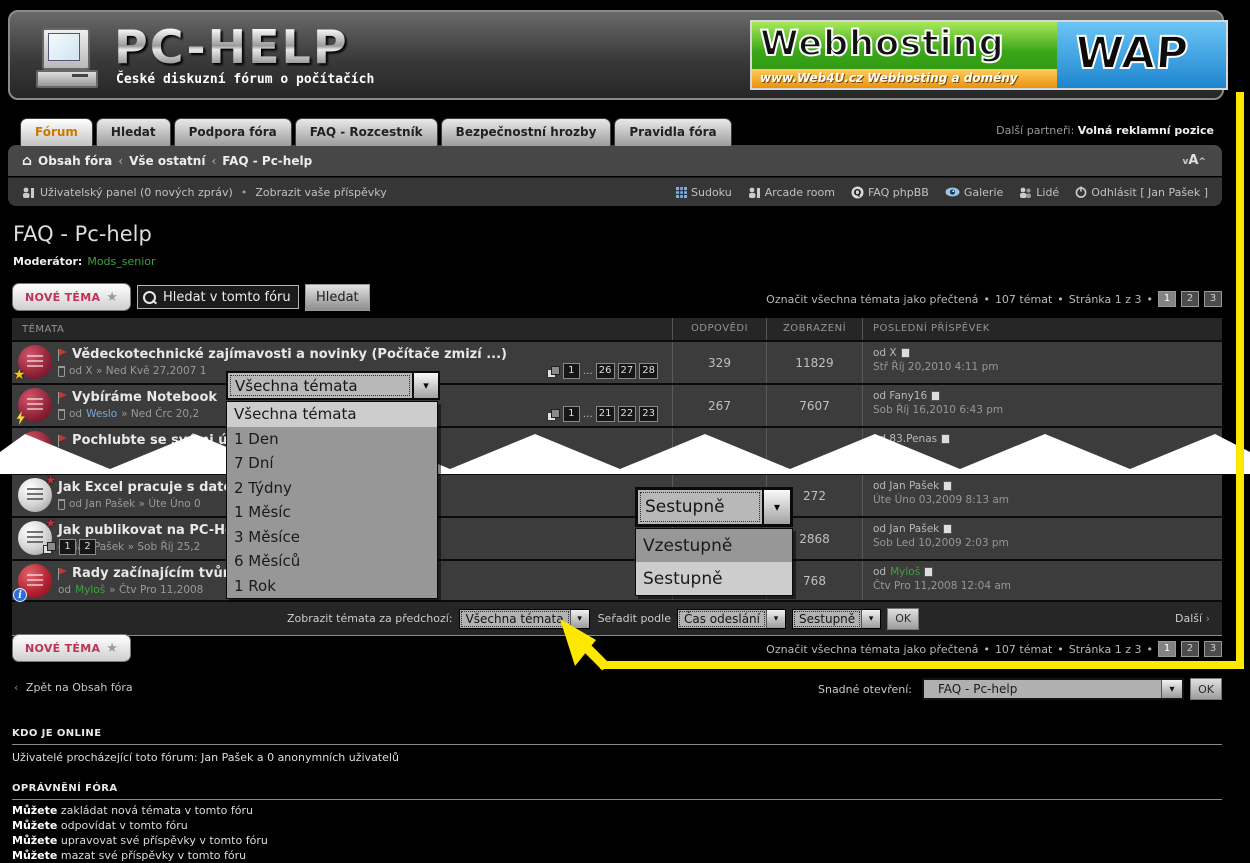 The image size is (1250, 863). Describe the element at coordinates (121, 261) in the screenshot. I see `moderator-link: Mods_senior` at that location.